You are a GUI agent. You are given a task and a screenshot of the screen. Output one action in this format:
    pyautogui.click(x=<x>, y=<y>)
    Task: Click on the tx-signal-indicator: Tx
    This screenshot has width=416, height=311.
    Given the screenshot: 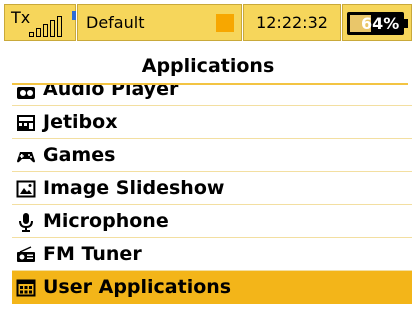 What is the action you would take?
    pyautogui.click(x=40, y=22)
    